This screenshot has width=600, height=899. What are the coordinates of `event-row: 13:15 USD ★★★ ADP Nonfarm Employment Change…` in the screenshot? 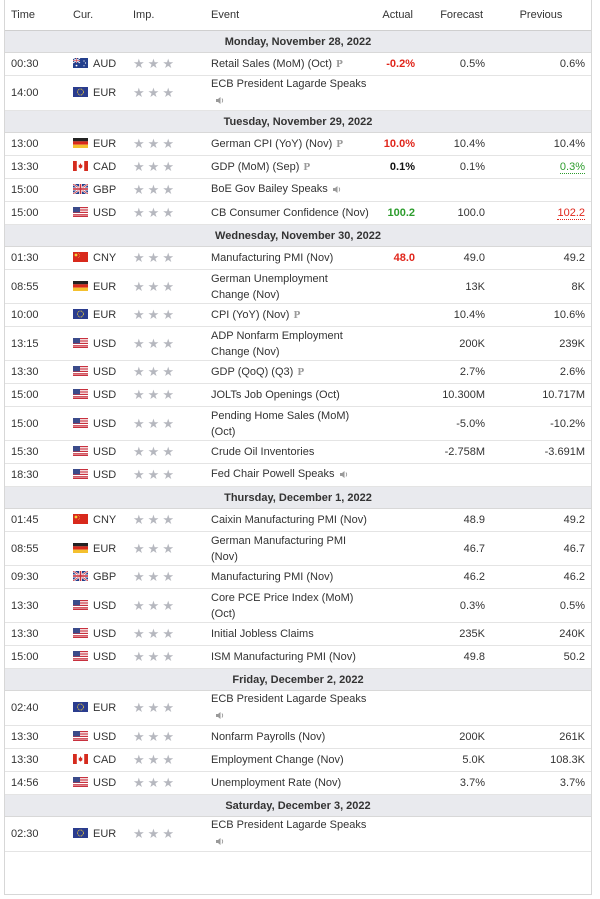 It's located at (298, 343).